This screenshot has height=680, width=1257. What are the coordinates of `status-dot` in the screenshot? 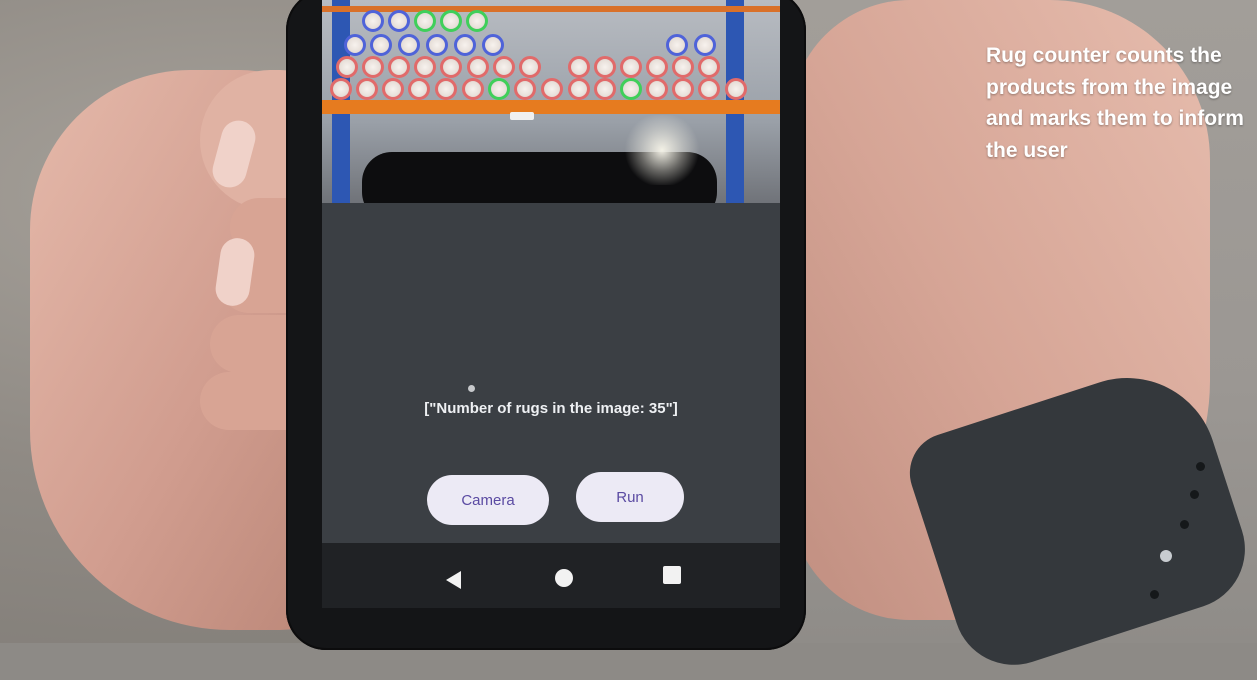 It's located at (471, 388).